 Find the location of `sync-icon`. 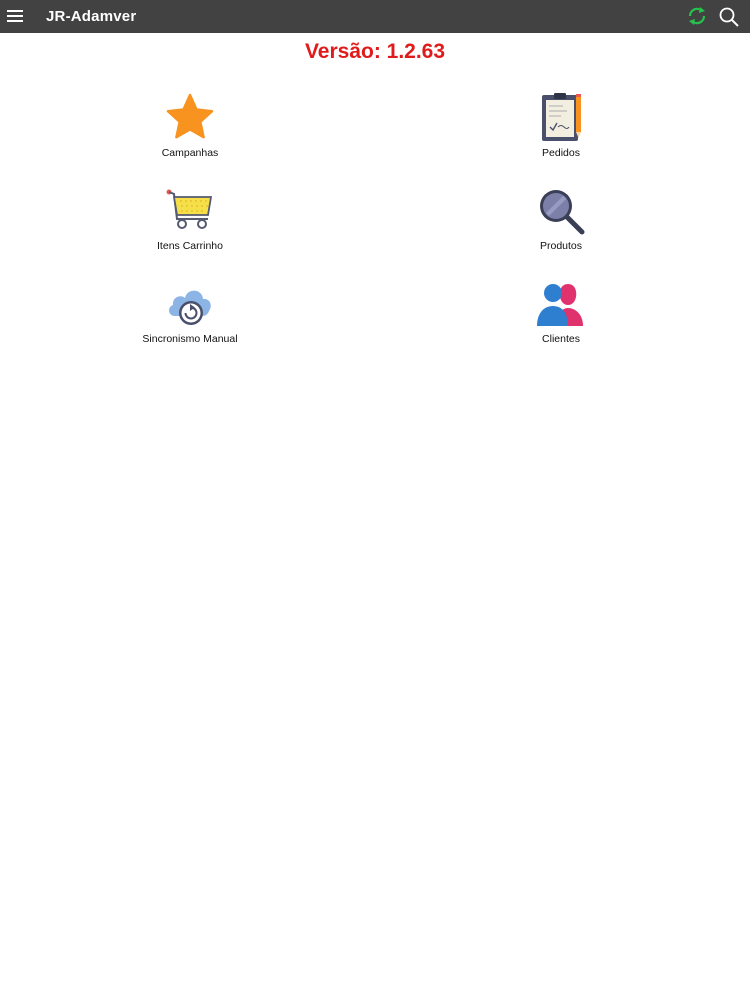

sync-icon is located at coordinates (697, 16).